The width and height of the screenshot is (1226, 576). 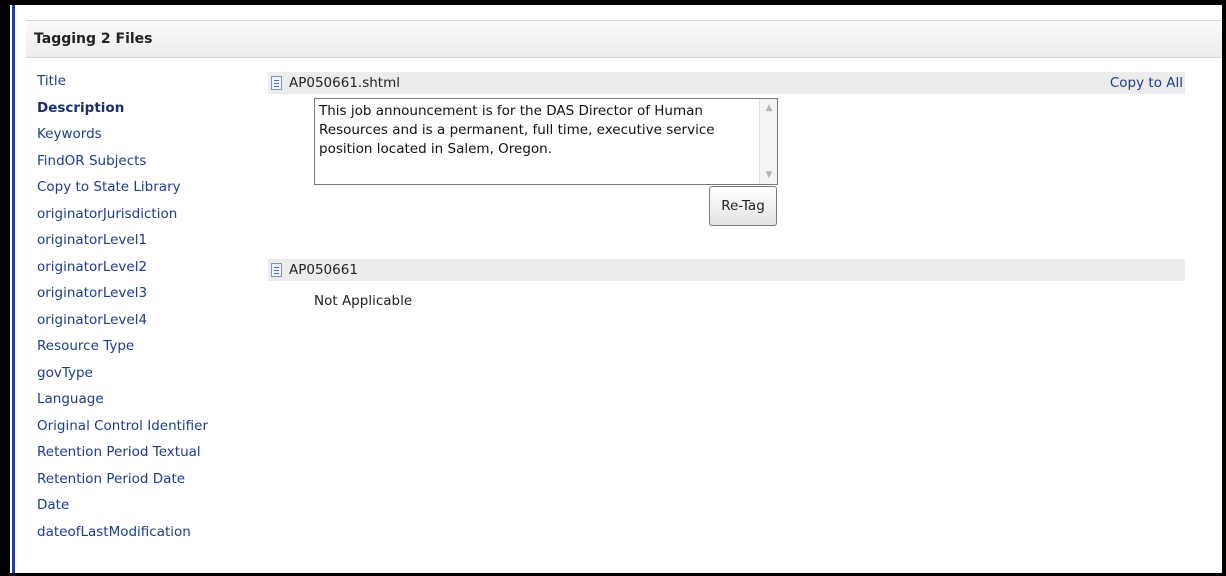 I want to click on sidebar-item-title: Title, so click(x=147, y=81).